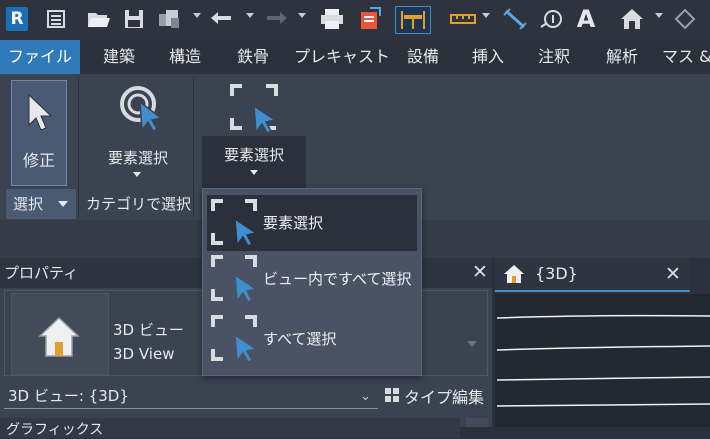 This screenshot has height=439, width=710. What do you see at coordinates (444, 397) in the screenshot?
I see `edit-type-label: タイプ編集` at bounding box center [444, 397].